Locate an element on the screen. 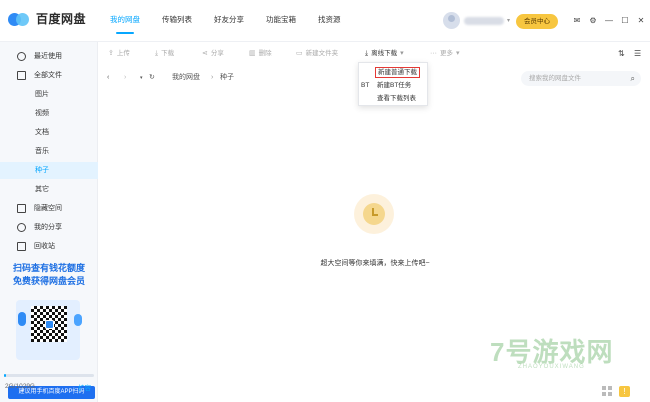 The width and height of the screenshot is (650, 402). menu-item-new-download: 新建普通下载 is located at coordinates (394, 72).